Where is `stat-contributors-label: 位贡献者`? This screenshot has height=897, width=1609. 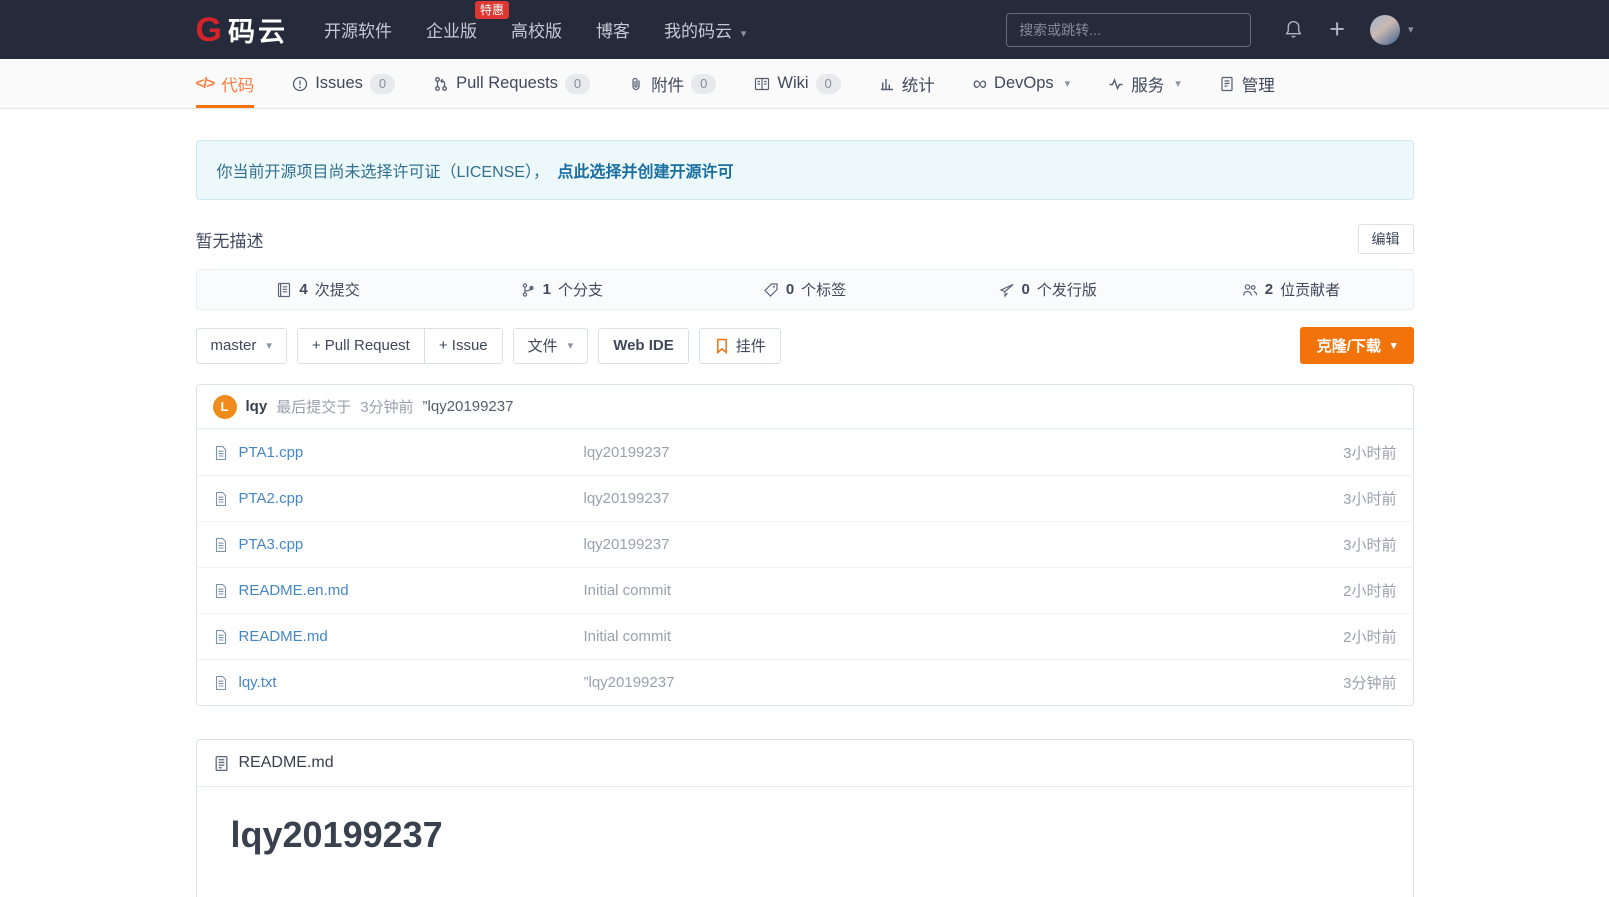
stat-contributors-label: 位贡献者 is located at coordinates (1310, 290).